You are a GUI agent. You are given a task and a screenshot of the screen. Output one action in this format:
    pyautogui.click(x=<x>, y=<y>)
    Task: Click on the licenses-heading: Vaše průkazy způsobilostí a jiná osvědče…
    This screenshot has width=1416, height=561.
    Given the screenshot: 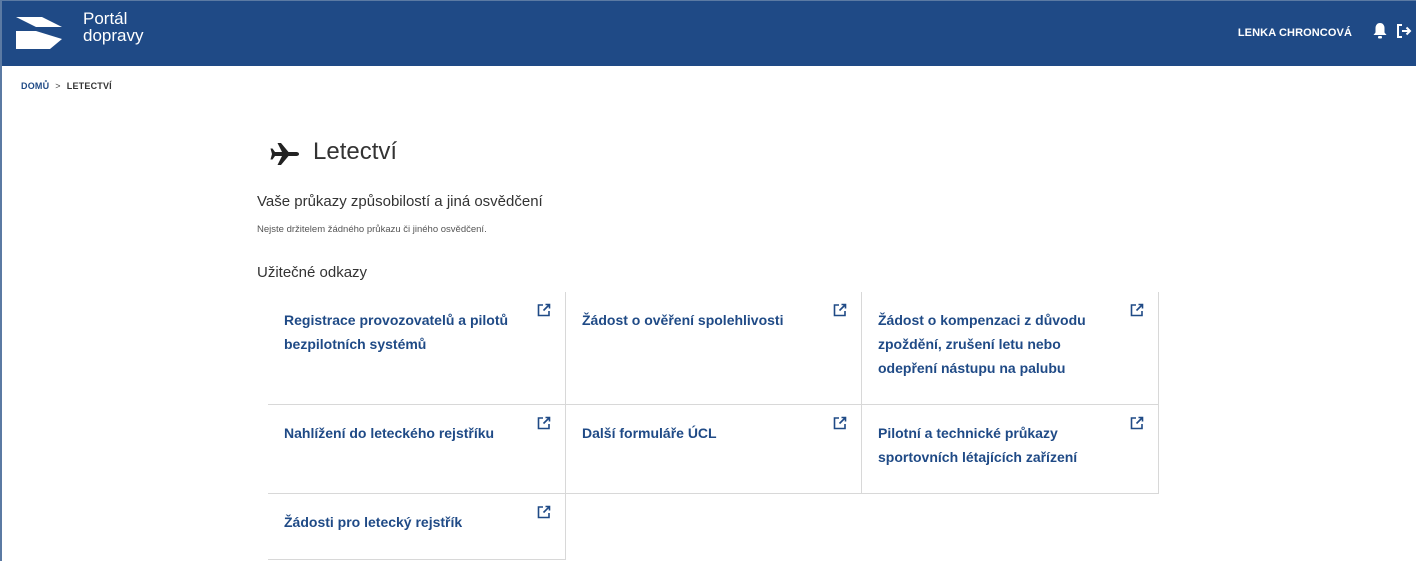 What is the action you would take?
    pyautogui.click(x=400, y=201)
    